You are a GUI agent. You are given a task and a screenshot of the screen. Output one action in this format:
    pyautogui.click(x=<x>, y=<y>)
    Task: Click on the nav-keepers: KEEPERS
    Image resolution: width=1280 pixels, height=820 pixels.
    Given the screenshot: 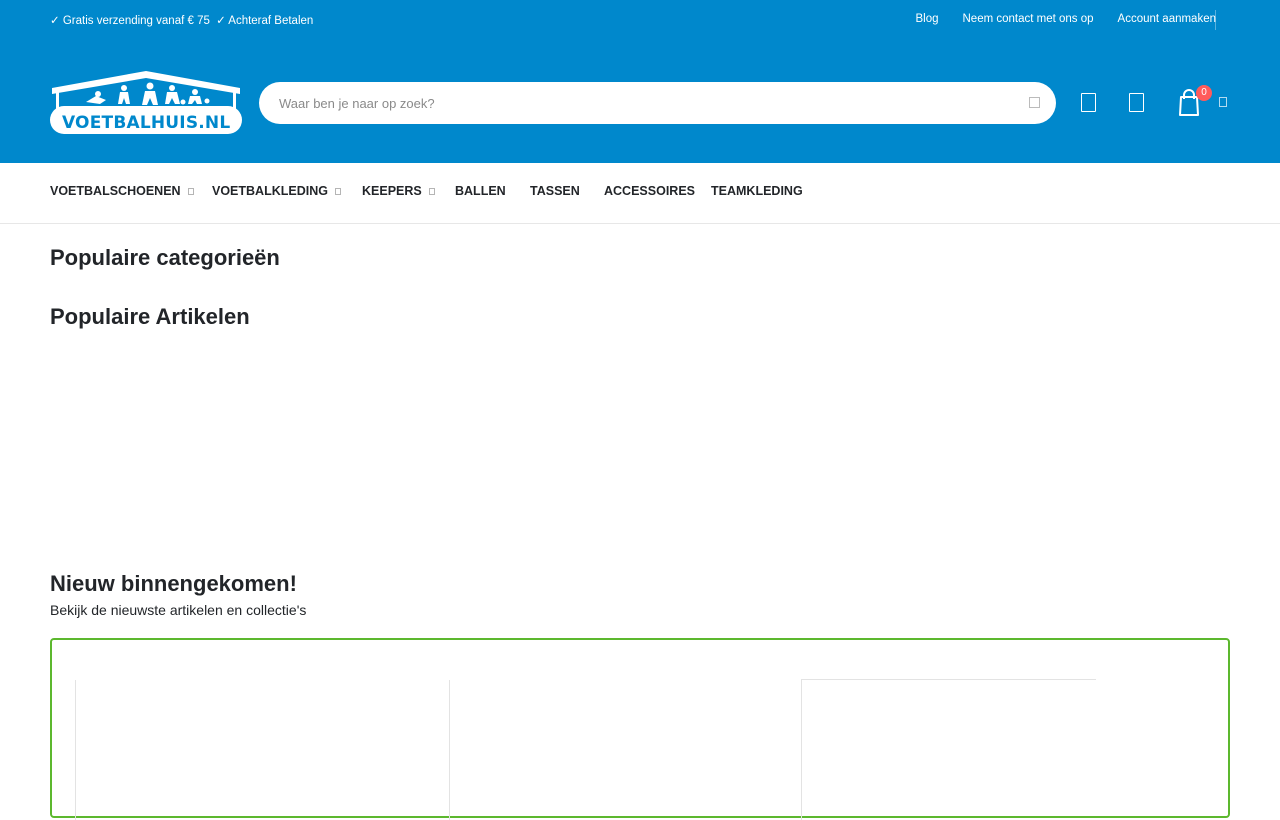 What is the action you would take?
    pyautogui.click(x=398, y=191)
    